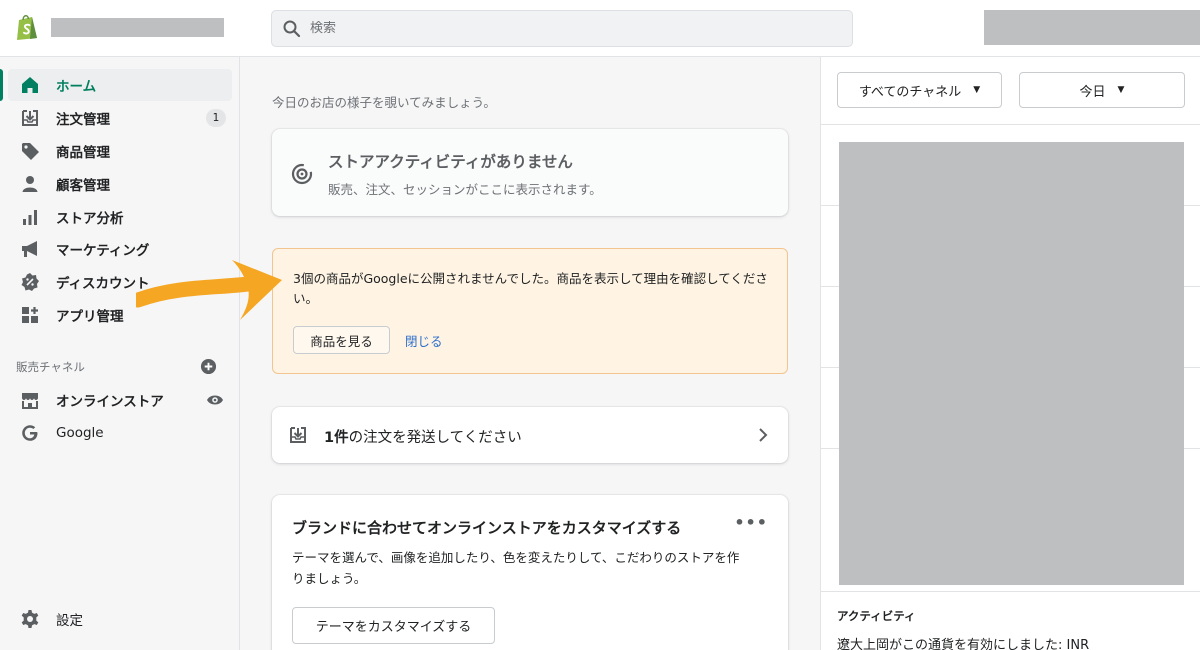 This screenshot has height=650, width=1200. What do you see at coordinates (30, 184) in the screenshot?
I see `person-icon` at bounding box center [30, 184].